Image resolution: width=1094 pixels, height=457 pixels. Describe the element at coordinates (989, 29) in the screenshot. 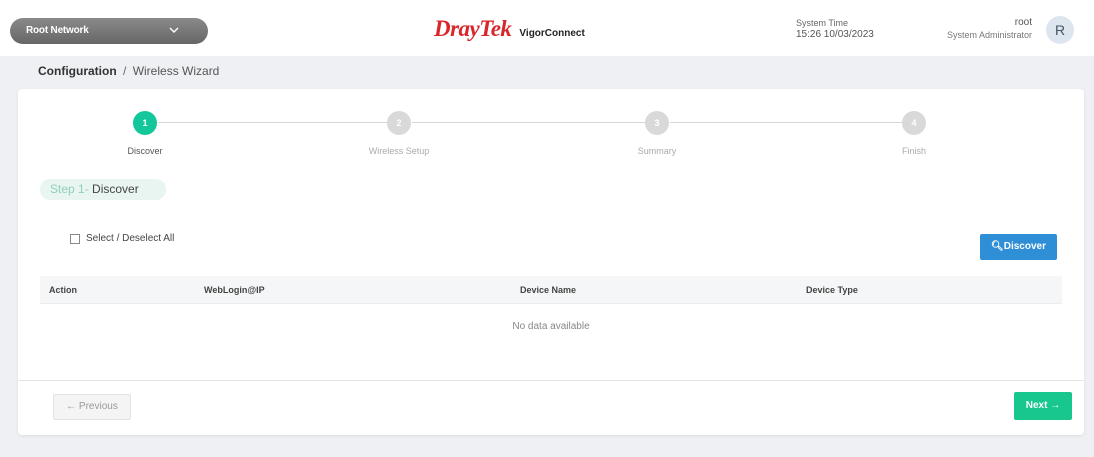

I see `user-info: root System Administrator` at that location.